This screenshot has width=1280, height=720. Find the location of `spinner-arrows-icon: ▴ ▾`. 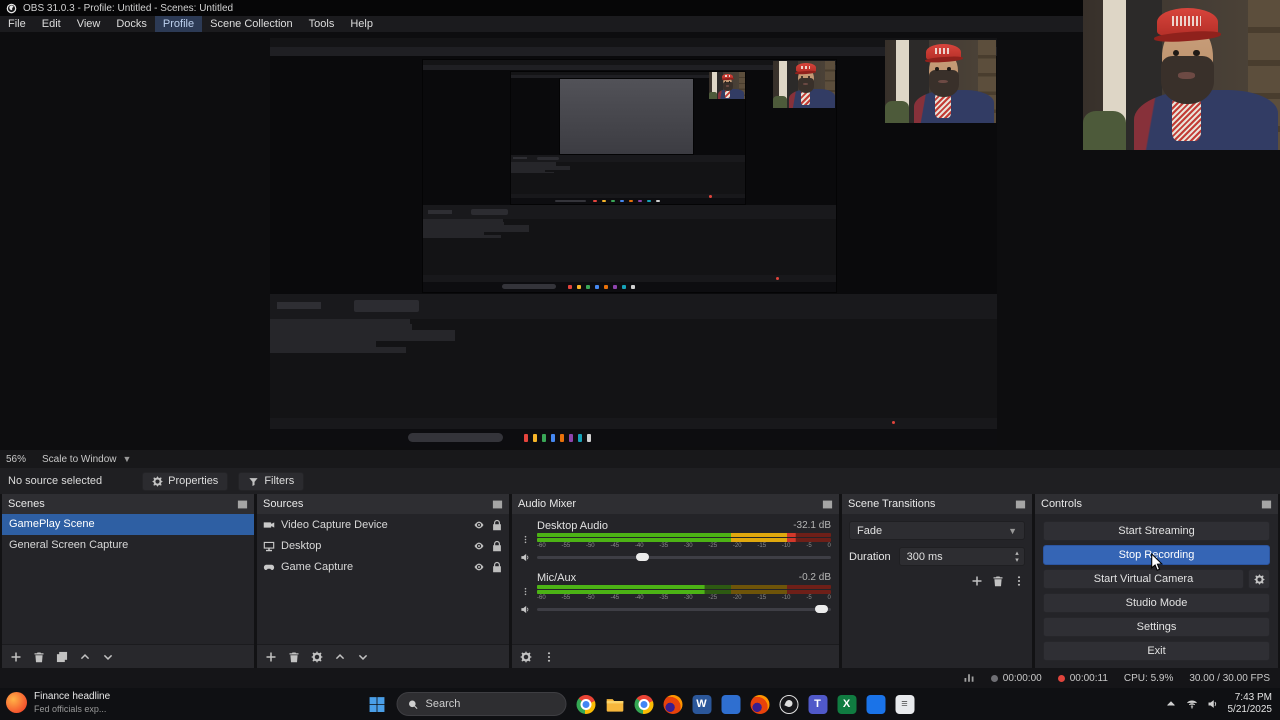

spinner-arrows-icon: ▴ ▾ is located at coordinates (1017, 557).